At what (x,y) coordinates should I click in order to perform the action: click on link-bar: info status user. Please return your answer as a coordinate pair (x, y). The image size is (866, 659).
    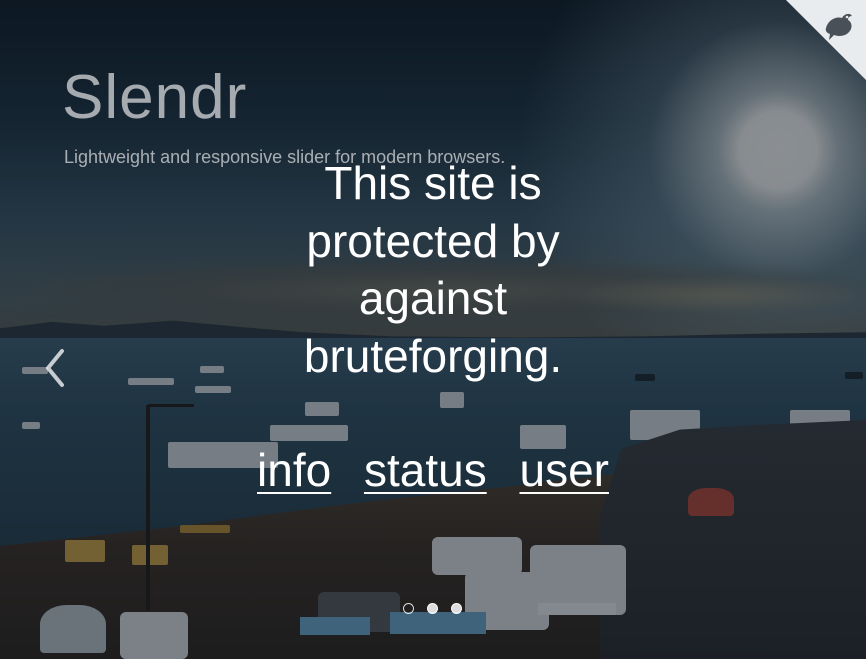
    Looking at the image, I should click on (433, 470).